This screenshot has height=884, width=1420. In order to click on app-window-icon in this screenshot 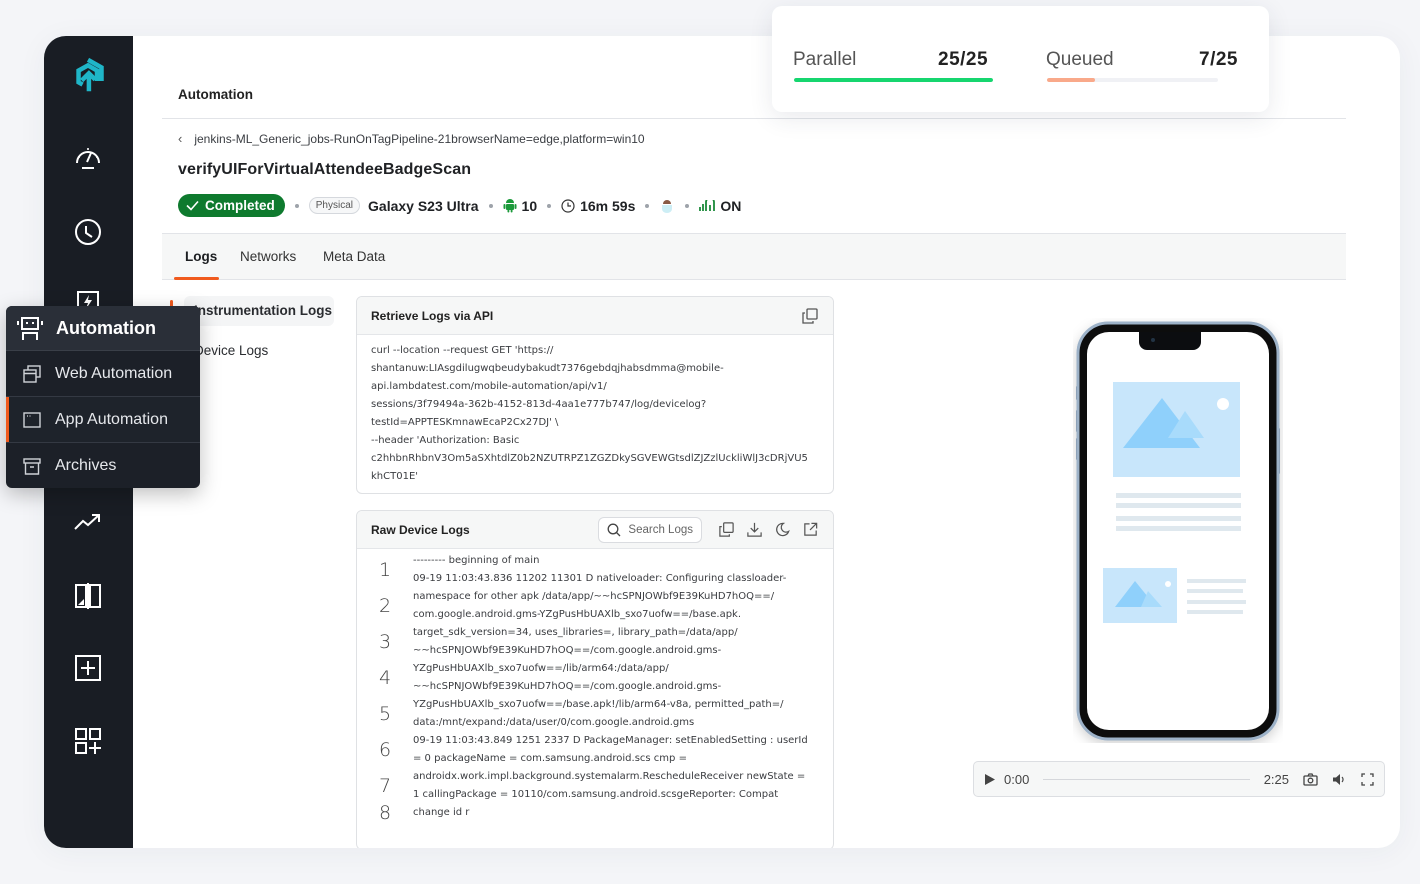, I will do `click(32, 419)`.